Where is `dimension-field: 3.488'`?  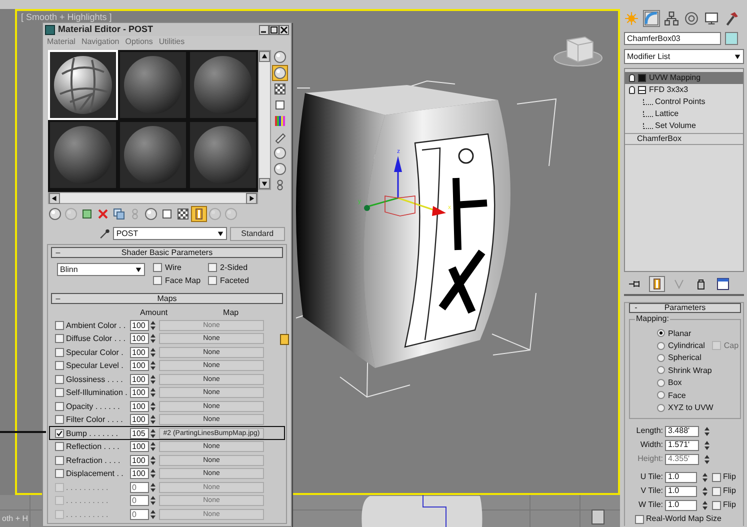 dimension-field: 3.488' is located at coordinates (682, 431).